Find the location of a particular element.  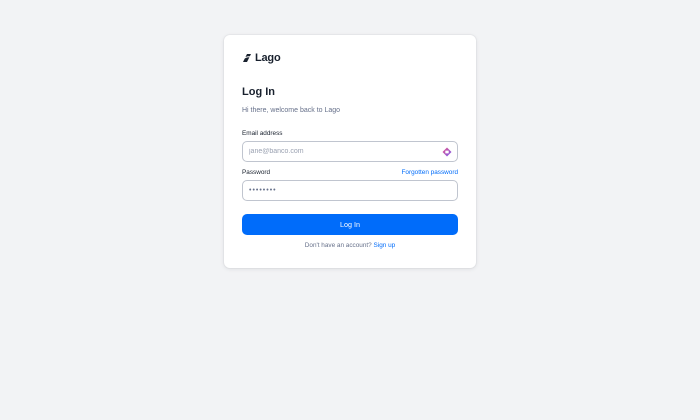

signup-prompt: Don't have an account? Sign up is located at coordinates (350, 246).